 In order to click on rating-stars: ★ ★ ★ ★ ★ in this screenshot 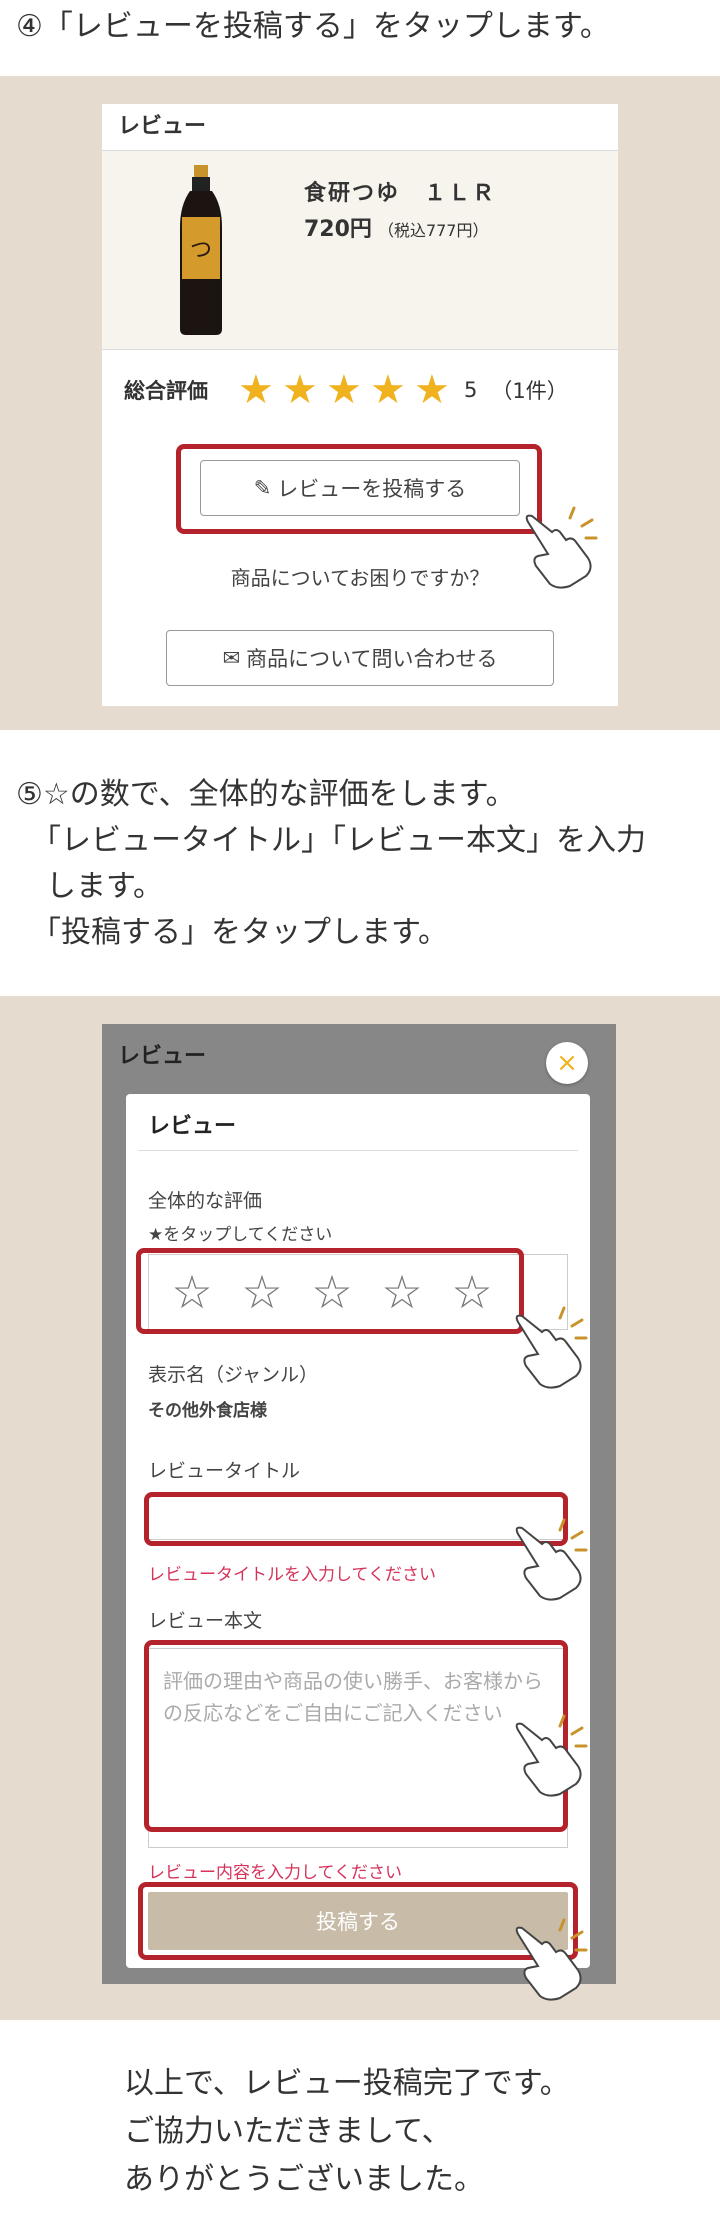, I will do `click(346, 390)`.